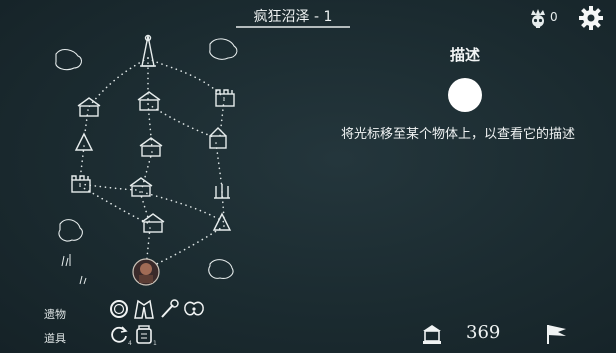  Describe the element at coordinates (55, 338) in the screenshot. I see `items-label: 道具` at that location.